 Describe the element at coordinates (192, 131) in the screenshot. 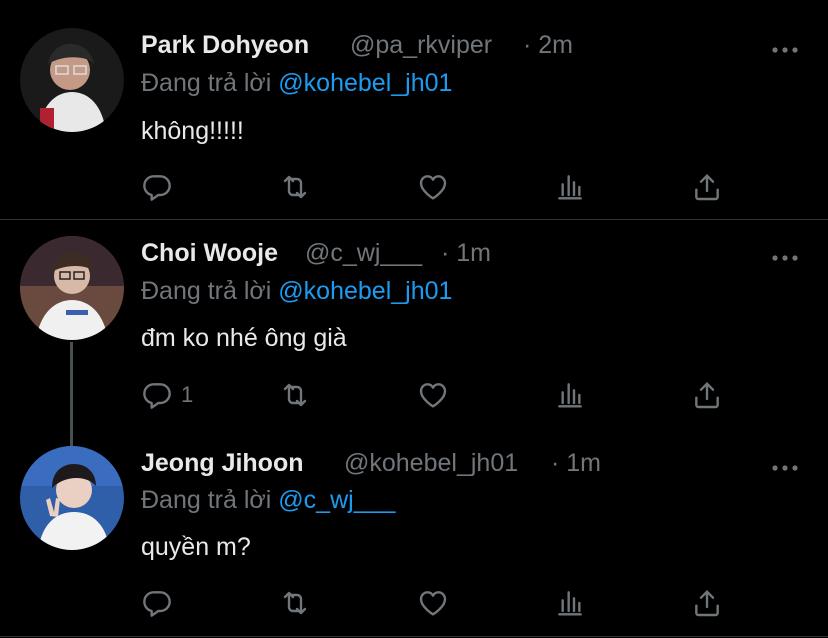

I see `tweet-text: không!!!!!` at that location.